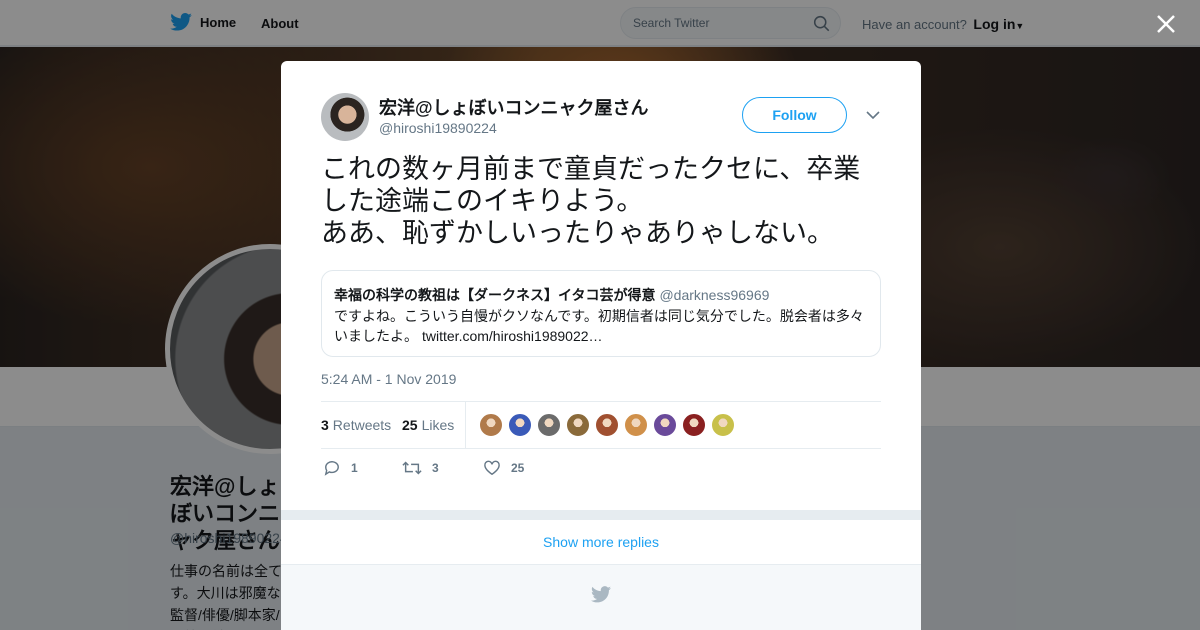  I want to click on likes-count: 25, so click(410, 425).